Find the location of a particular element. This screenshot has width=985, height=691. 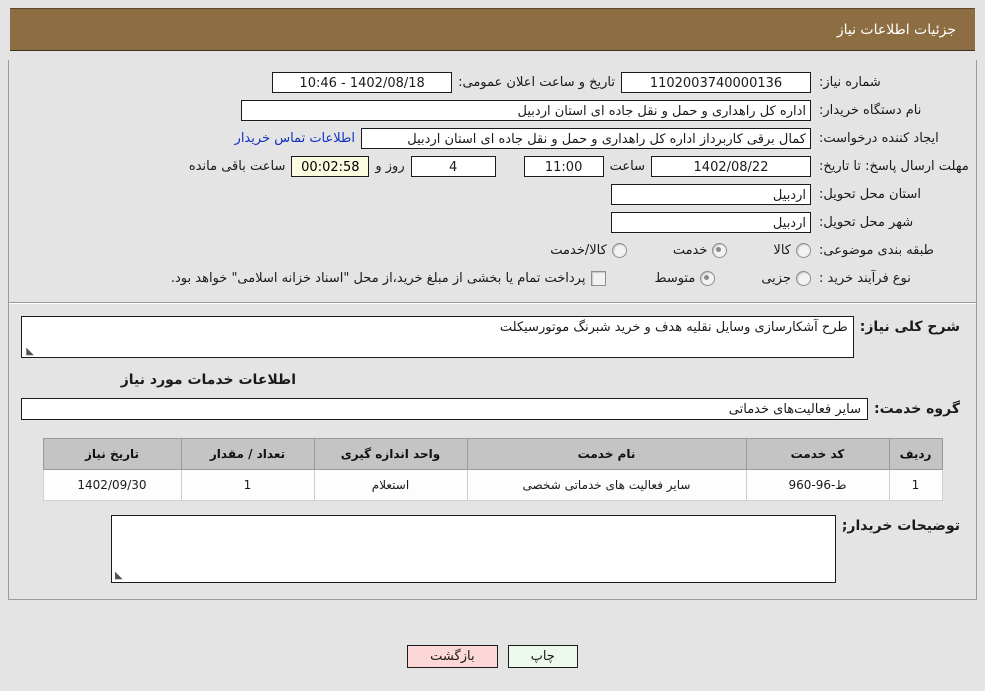

cell-date: 1402/09/30 is located at coordinates (112, 485).